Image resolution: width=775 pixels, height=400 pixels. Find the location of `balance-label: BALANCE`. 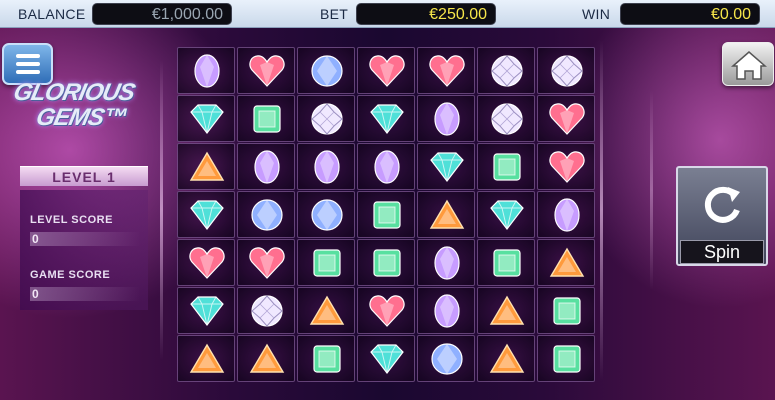

balance-label: BALANCE is located at coordinates (52, 14).